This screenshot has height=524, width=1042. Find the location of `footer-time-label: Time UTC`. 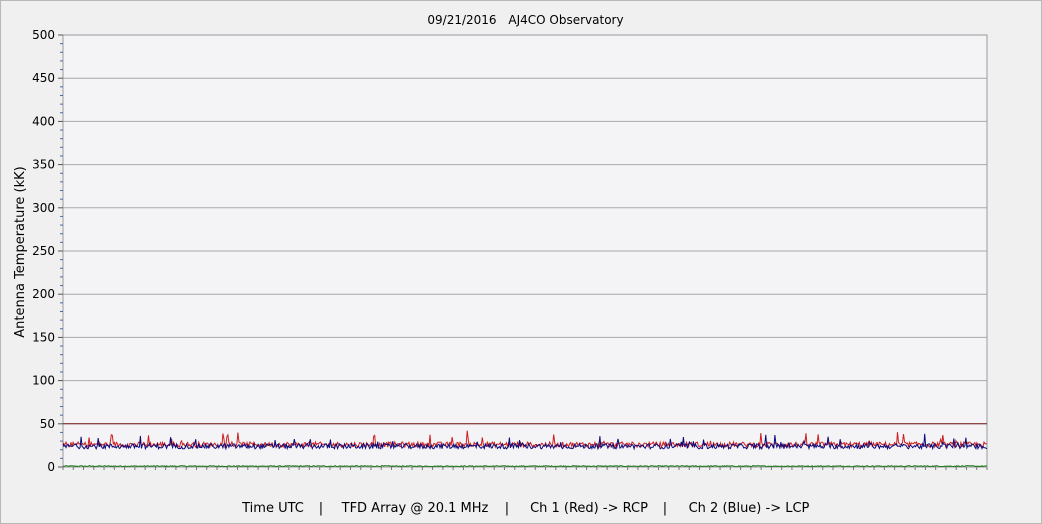

footer-time-label: Time UTC is located at coordinates (272, 508).